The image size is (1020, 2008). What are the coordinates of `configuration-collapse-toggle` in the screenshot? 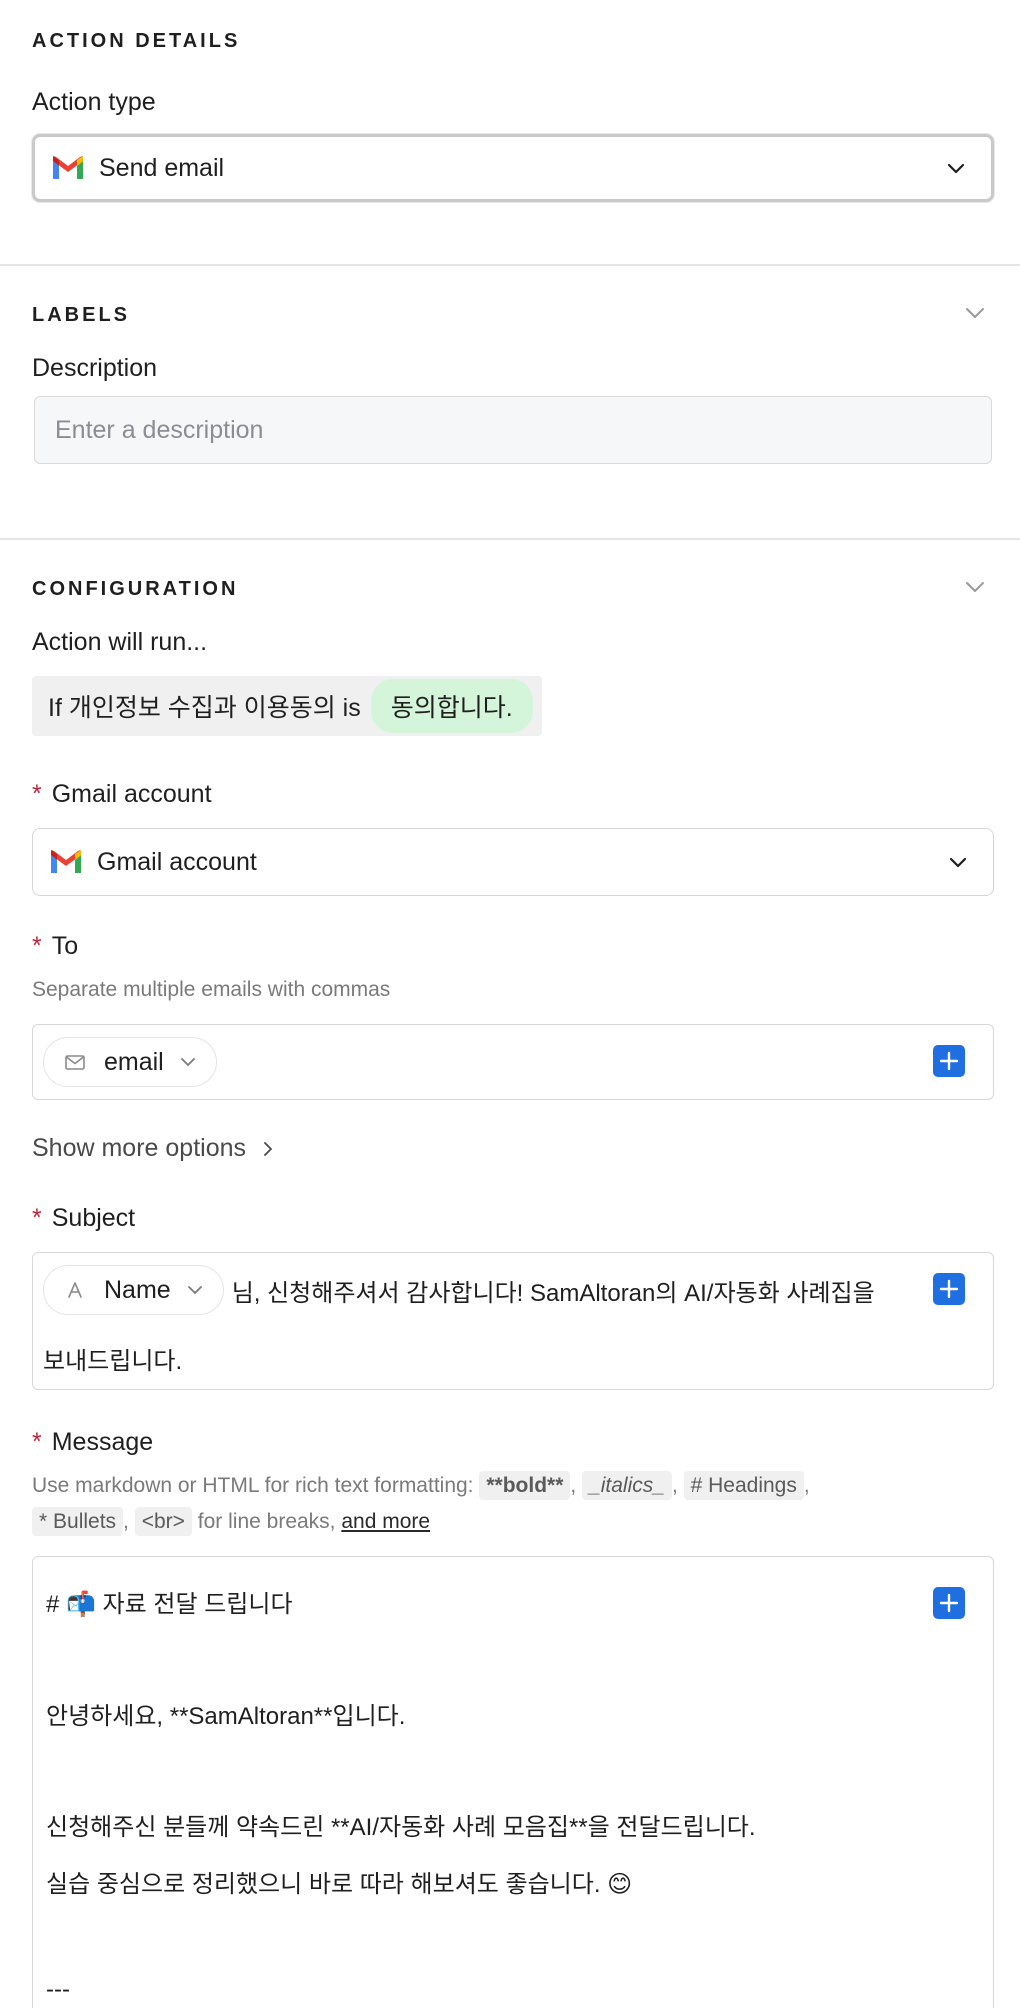 It's located at (975, 587).